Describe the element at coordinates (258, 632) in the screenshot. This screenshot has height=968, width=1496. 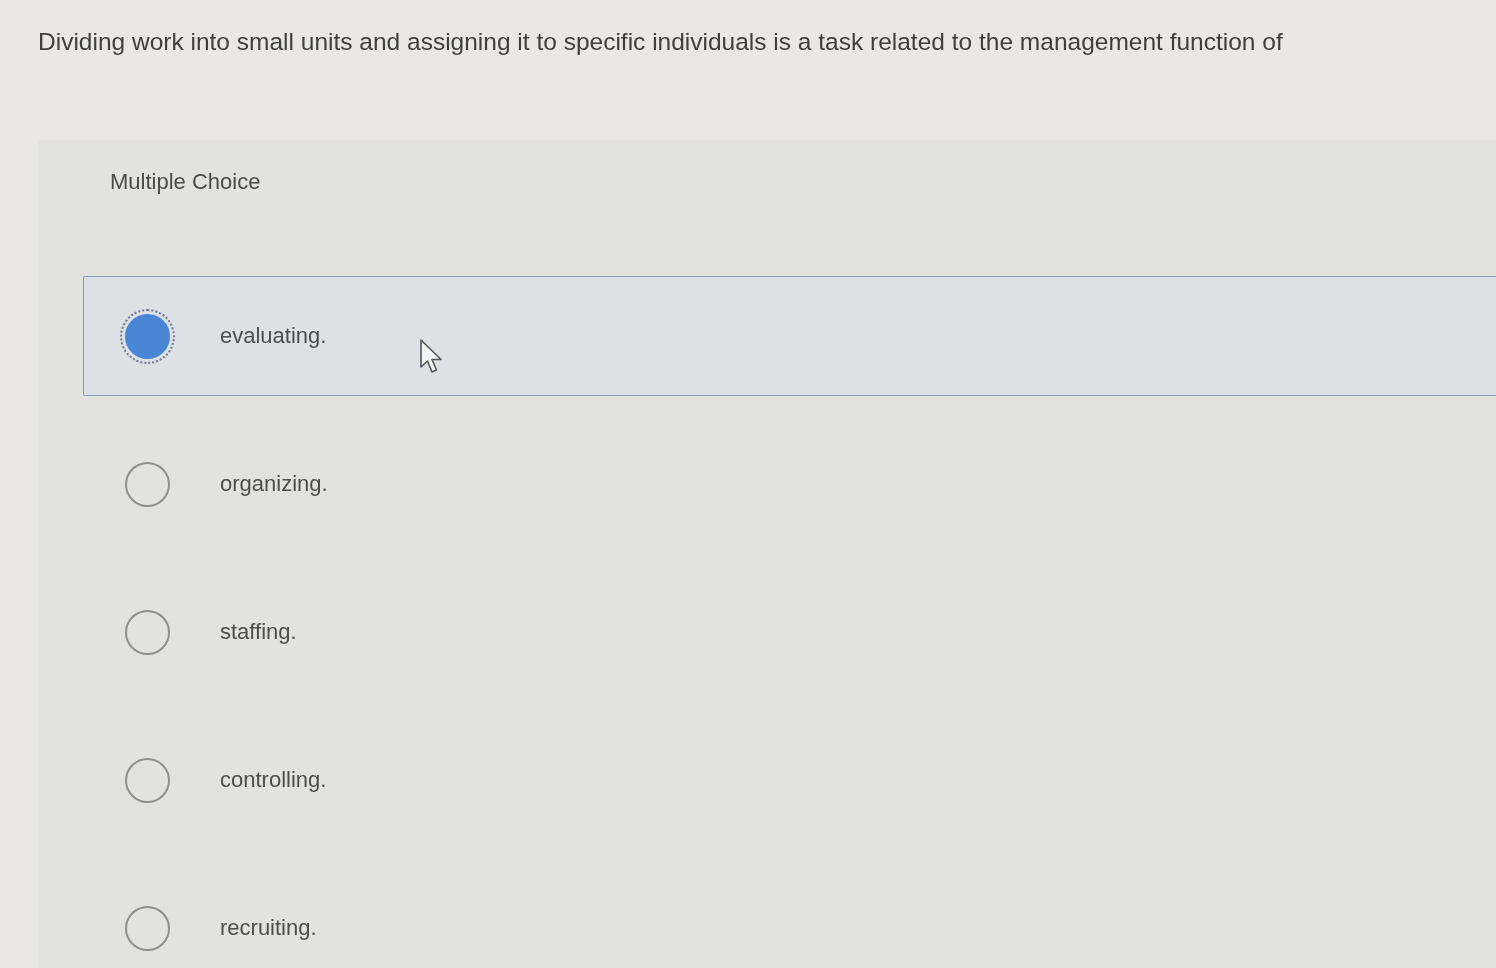
I see `option-label: staffing.` at that location.